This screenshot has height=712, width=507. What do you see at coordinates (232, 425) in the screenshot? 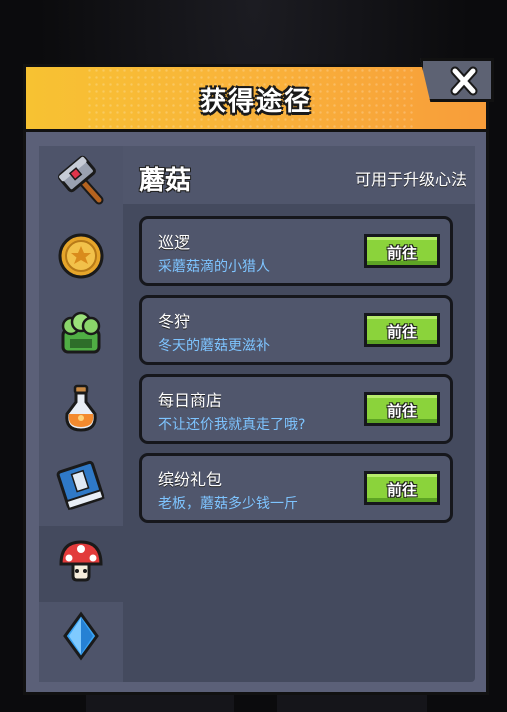
I see `source-description: 不让还价我就真走了哦?` at bounding box center [232, 425].